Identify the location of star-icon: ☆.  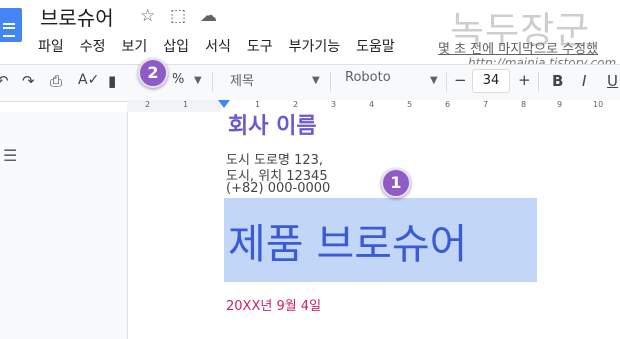
(147, 16).